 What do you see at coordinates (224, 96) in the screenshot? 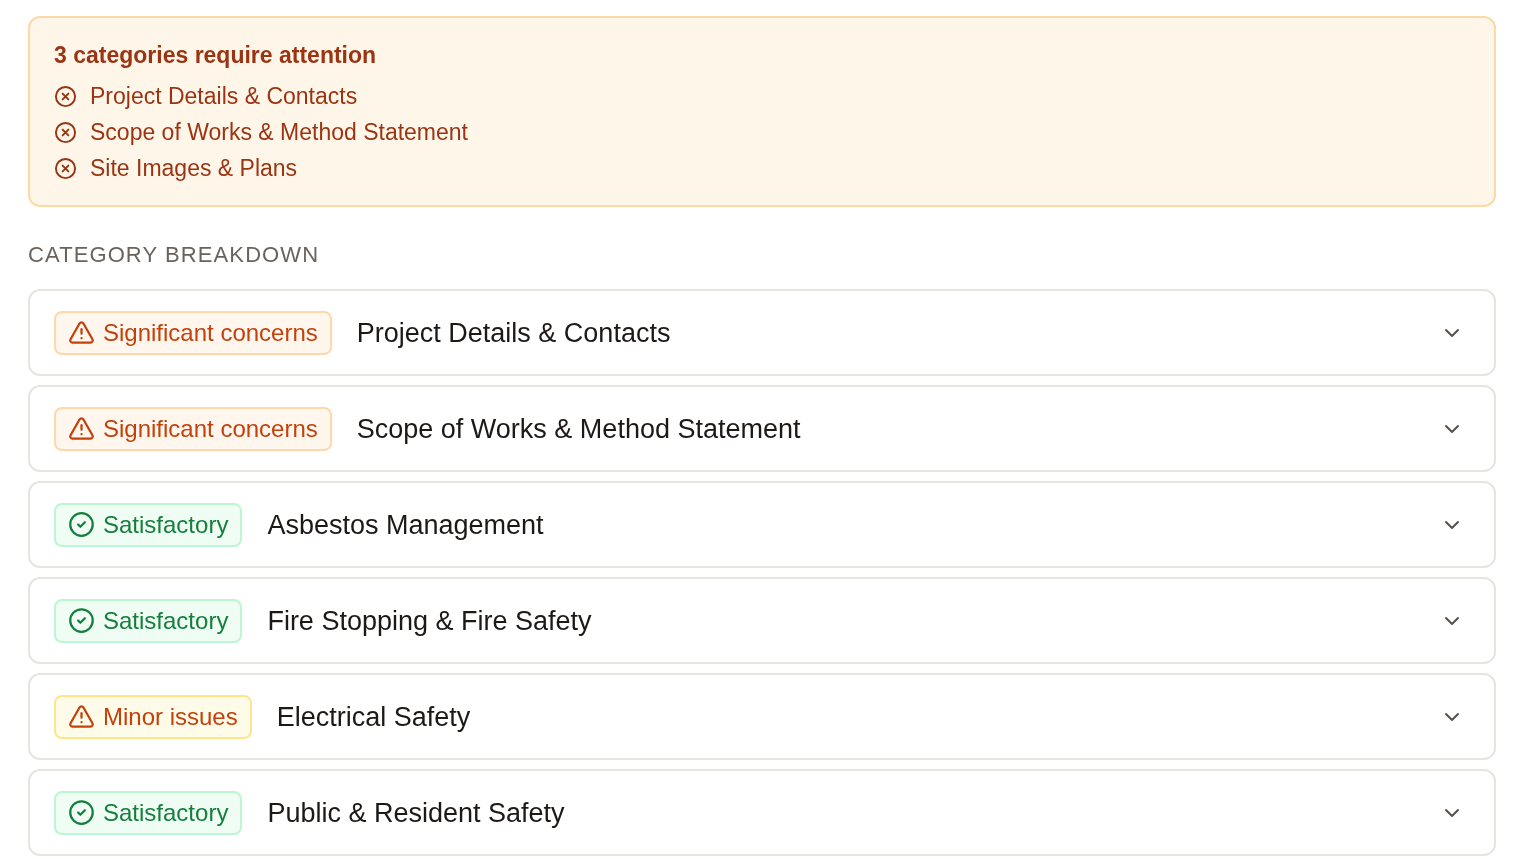
I see `attention-item: Project Details & Contacts` at bounding box center [224, 96].